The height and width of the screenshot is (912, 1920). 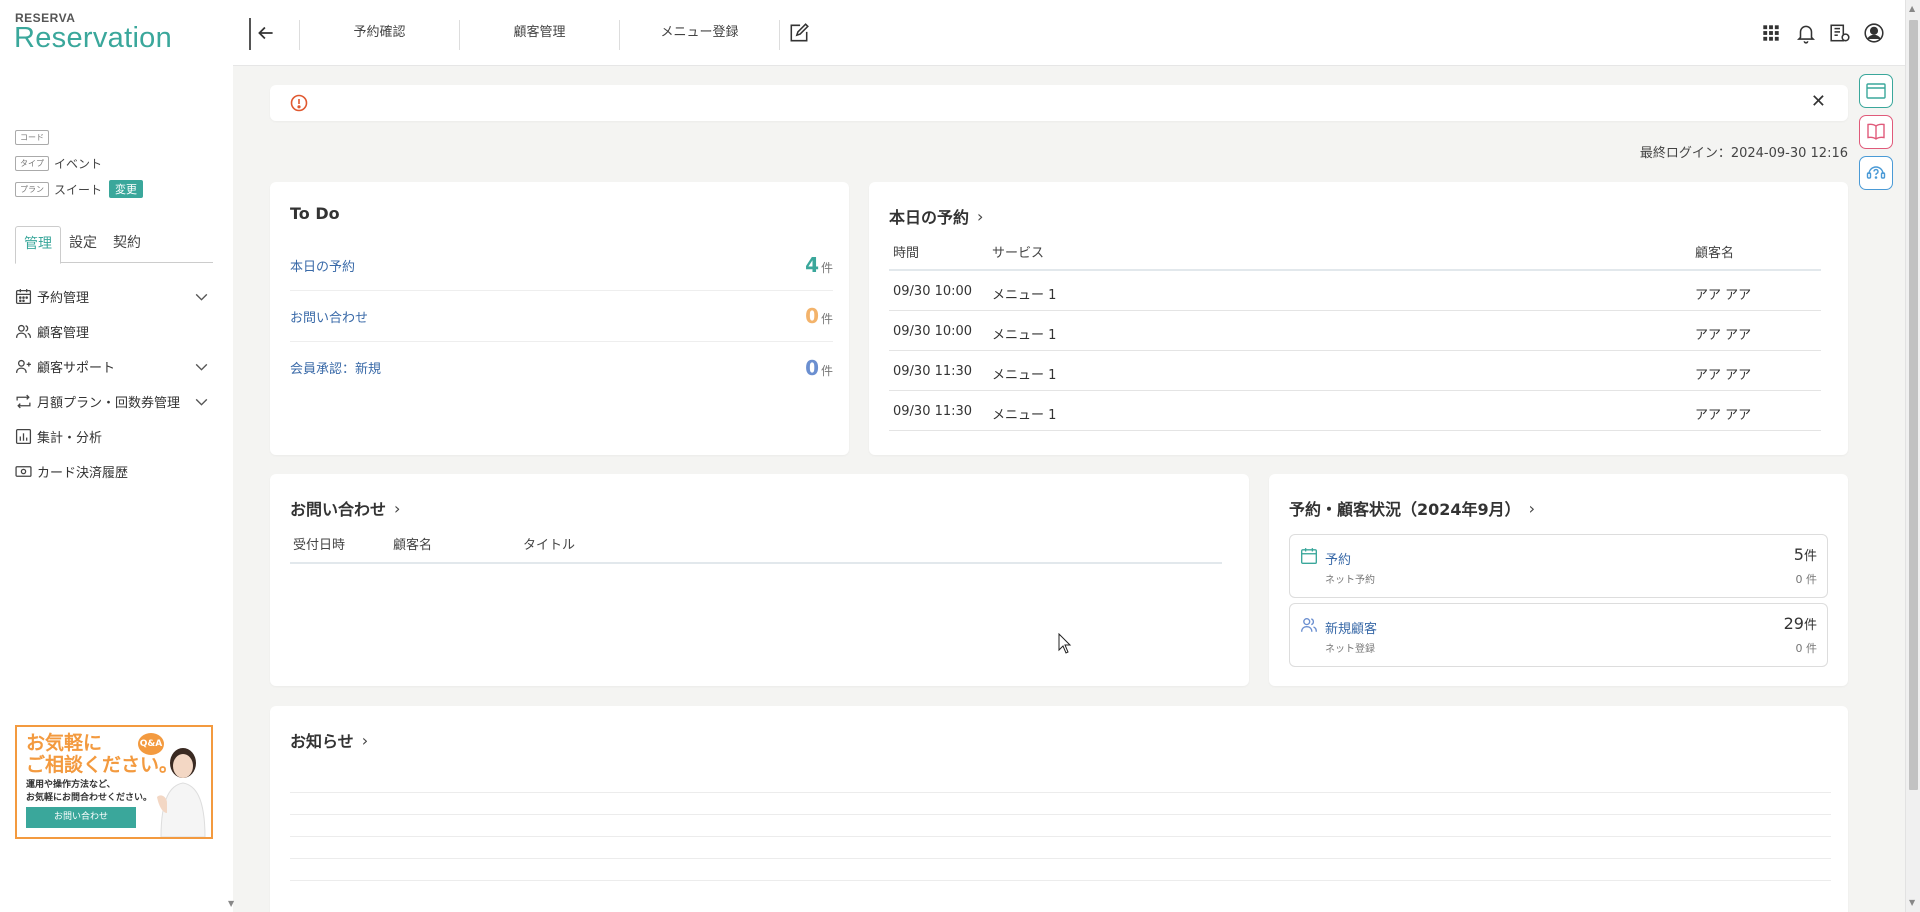 What do you see at coordinates (826, 370) in the screenshot?
I see `todo-unit: 件` at bounding box center [826, 370].